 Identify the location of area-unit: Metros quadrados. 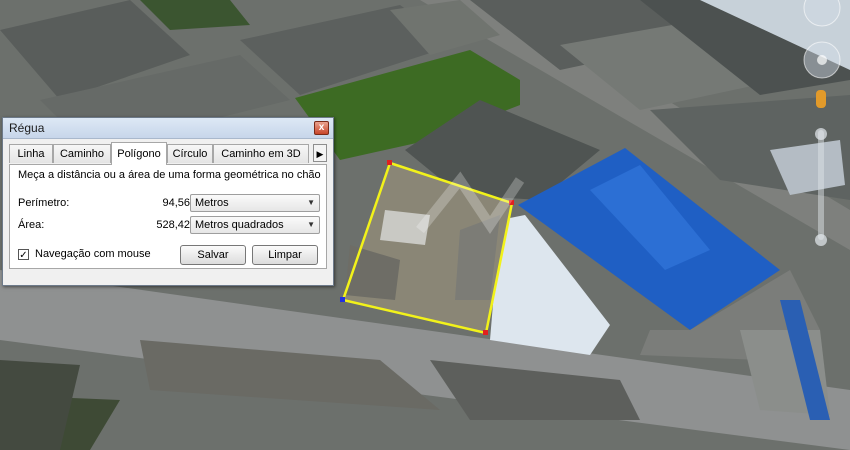
(239, 225).